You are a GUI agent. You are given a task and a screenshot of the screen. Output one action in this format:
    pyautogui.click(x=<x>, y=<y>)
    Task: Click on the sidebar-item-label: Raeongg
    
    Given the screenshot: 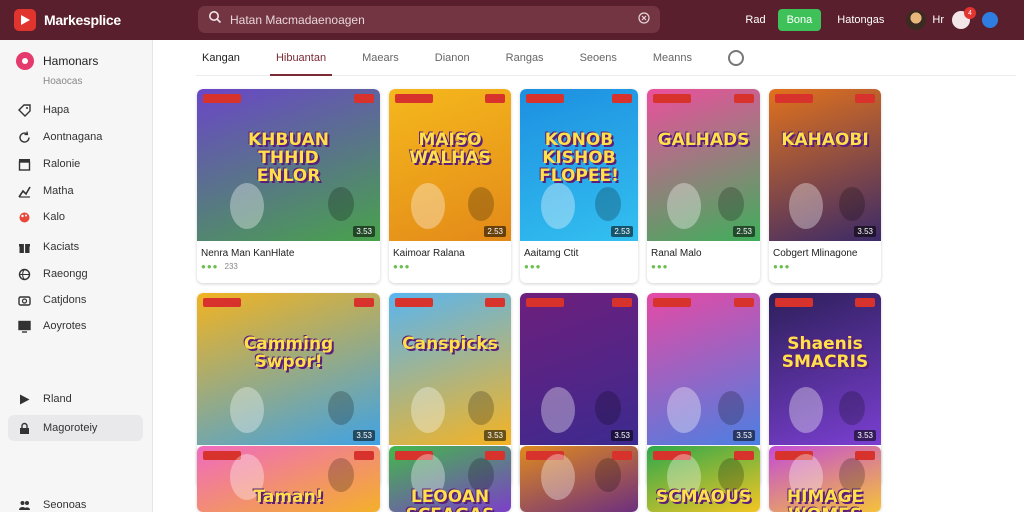 What is the action you would take?
    pyautogui.click(x=65, y=274)
    